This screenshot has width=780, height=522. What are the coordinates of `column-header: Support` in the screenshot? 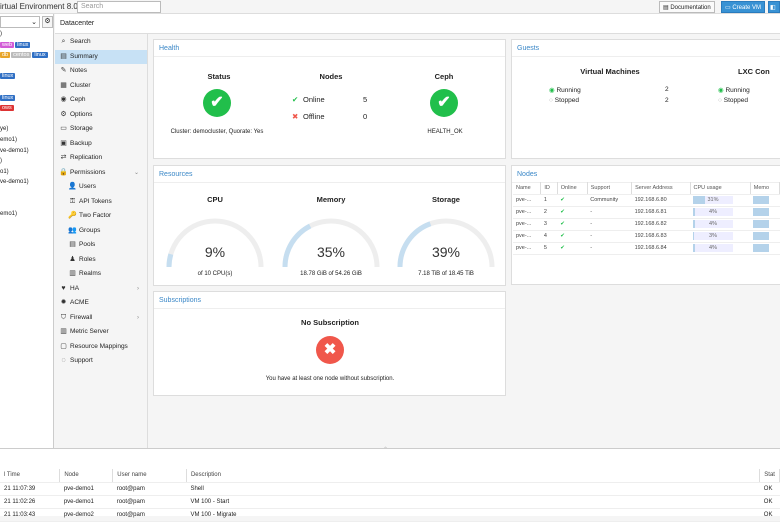 It's located at (610, 188).